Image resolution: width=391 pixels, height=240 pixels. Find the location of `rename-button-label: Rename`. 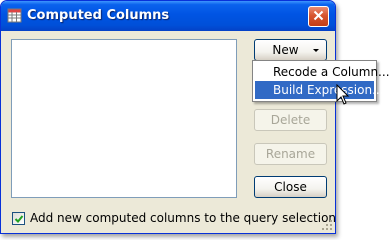

rename-button-label: Rename is located at coordinates (290, 154).